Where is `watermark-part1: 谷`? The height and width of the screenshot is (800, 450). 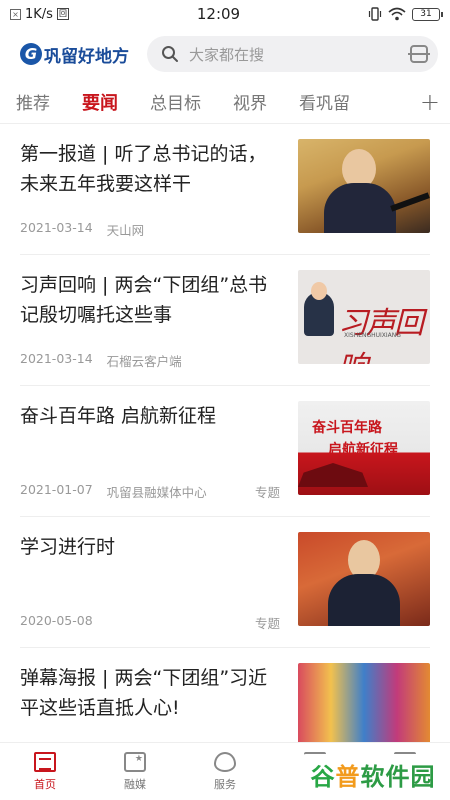 watermark-part1: 谷 is located at coordinates (323, 776).